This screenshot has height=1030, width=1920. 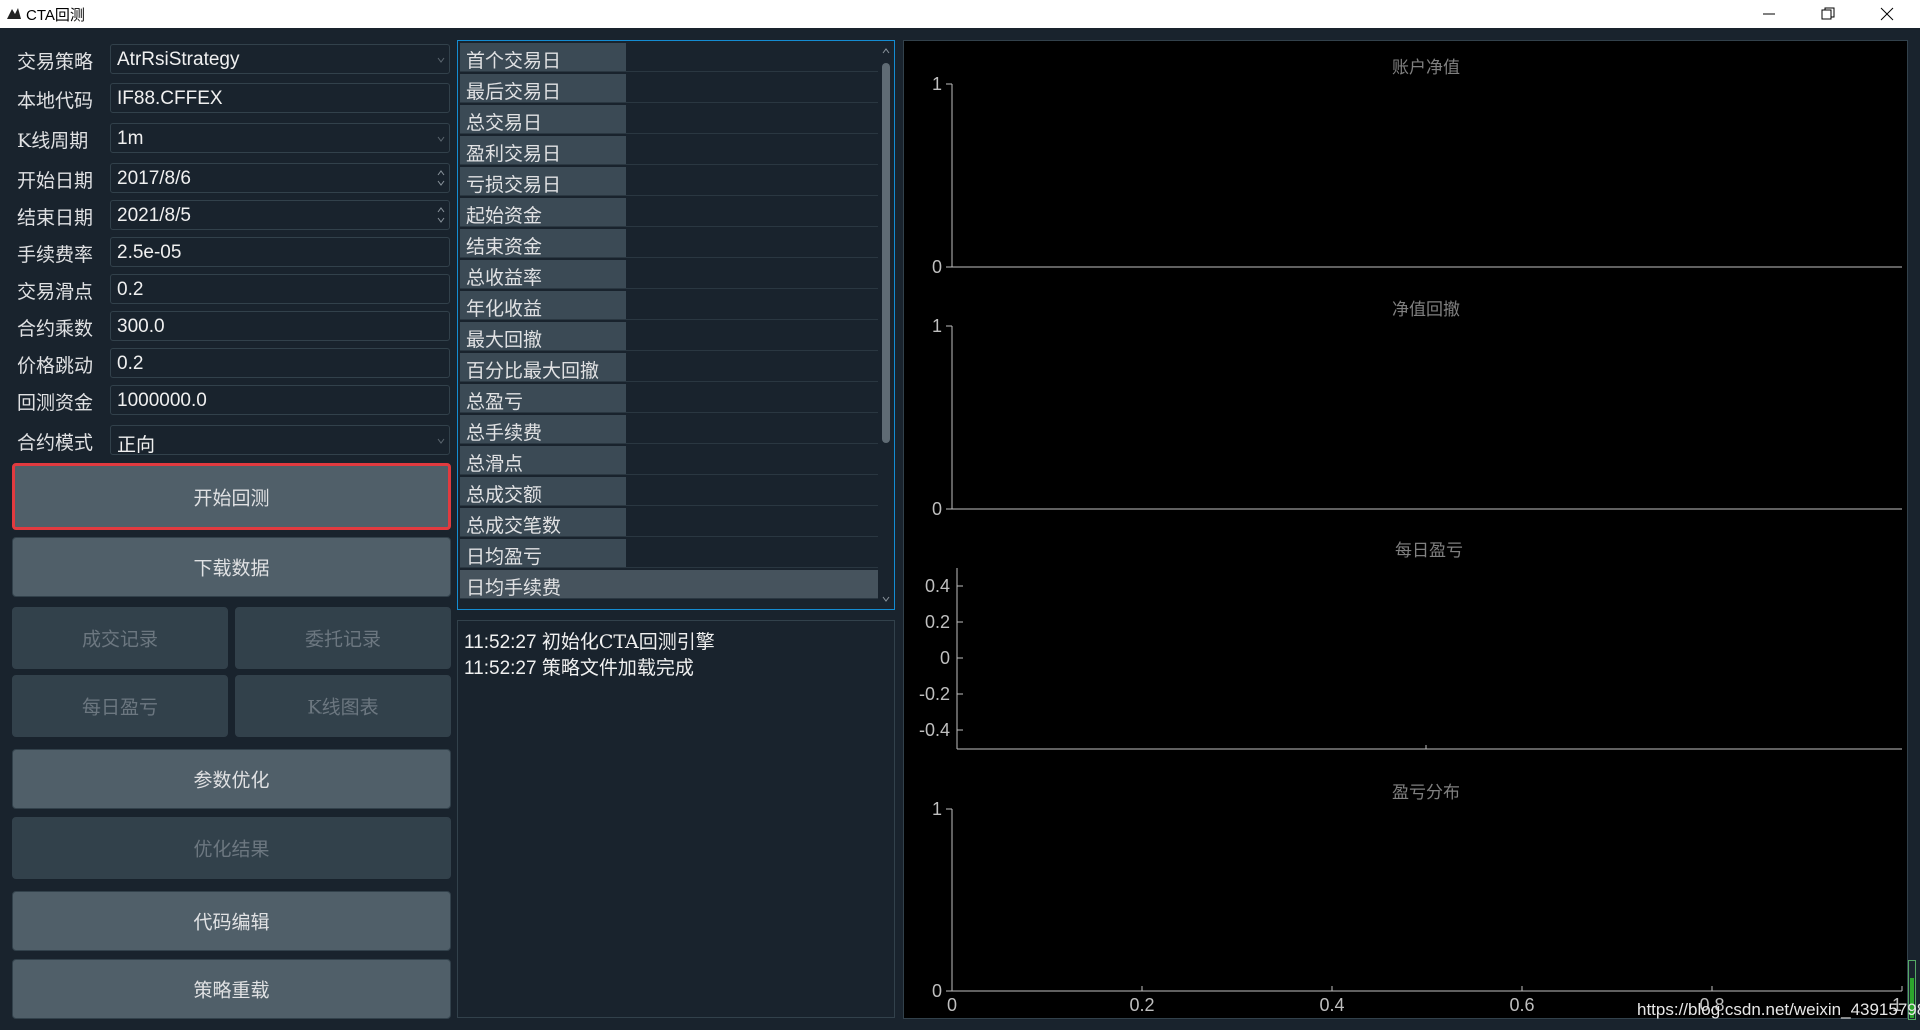 What do you see at coordinates (543, 429) in the screenshot?
I see `stat-key-cell: 总手续费` at bounding box center [543, 429].